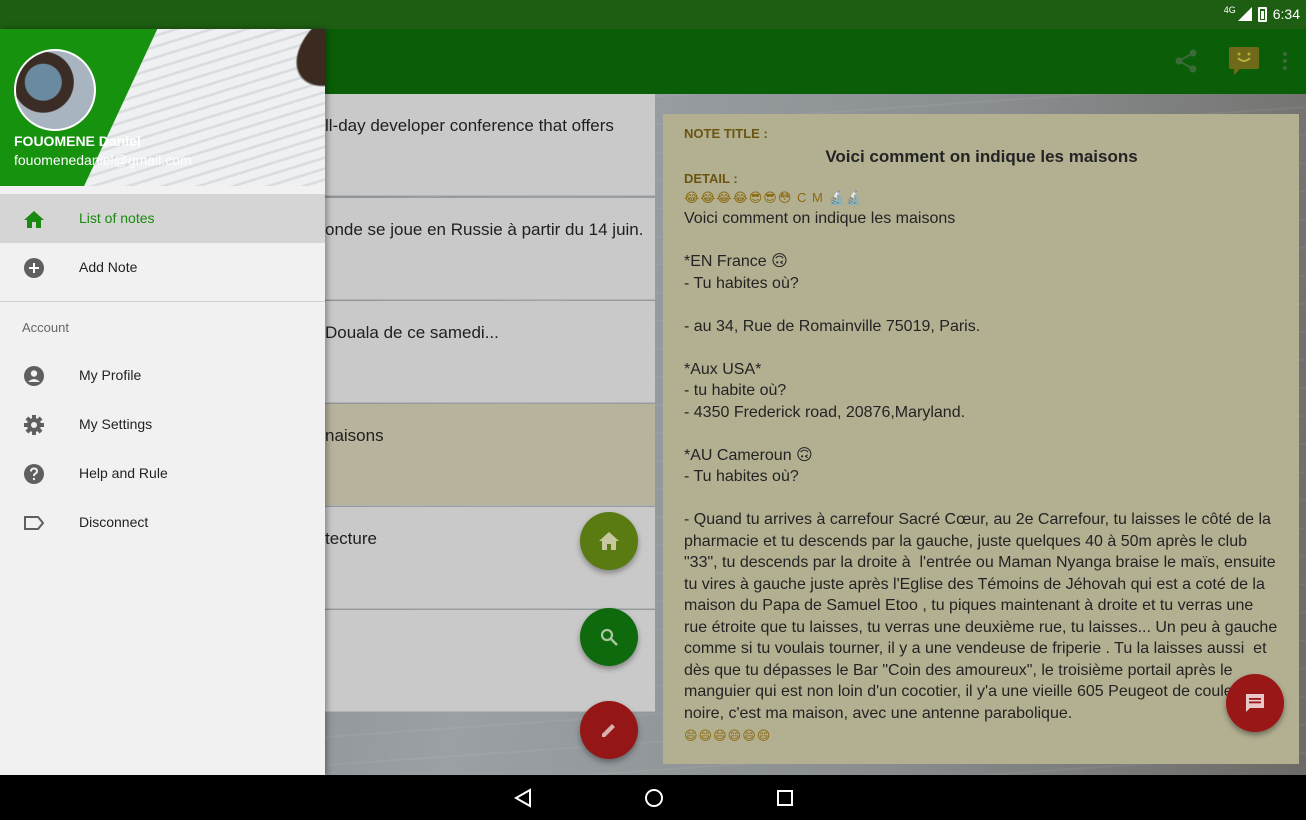 The image size is (1306, 820). Describe the element at coordinates (1244, 14) in the screenshot. I see `signal-icon` at that location.